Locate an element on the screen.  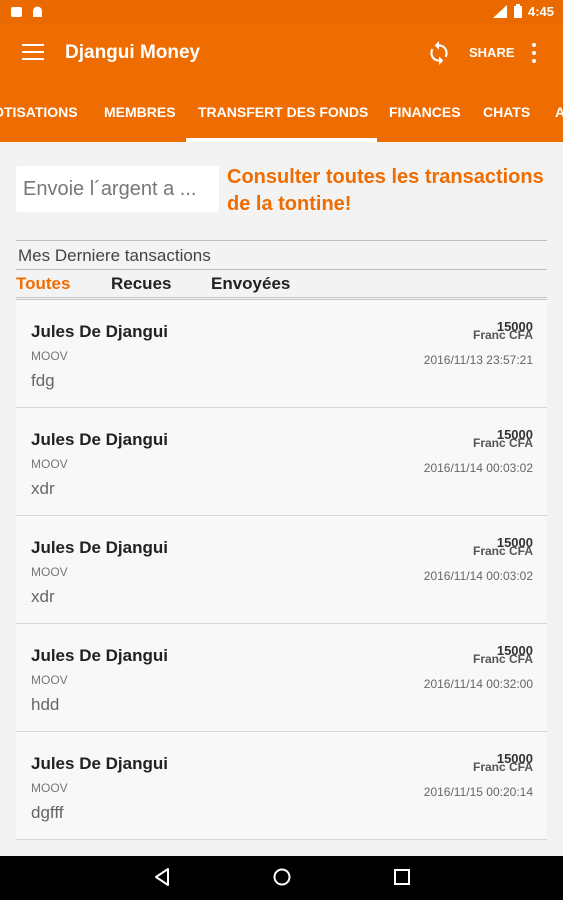
battery-icon is located at coordinates (517, 11).